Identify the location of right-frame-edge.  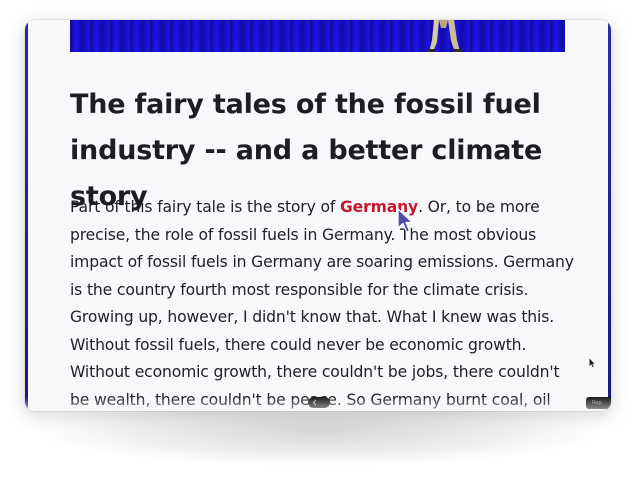
(609, 215).